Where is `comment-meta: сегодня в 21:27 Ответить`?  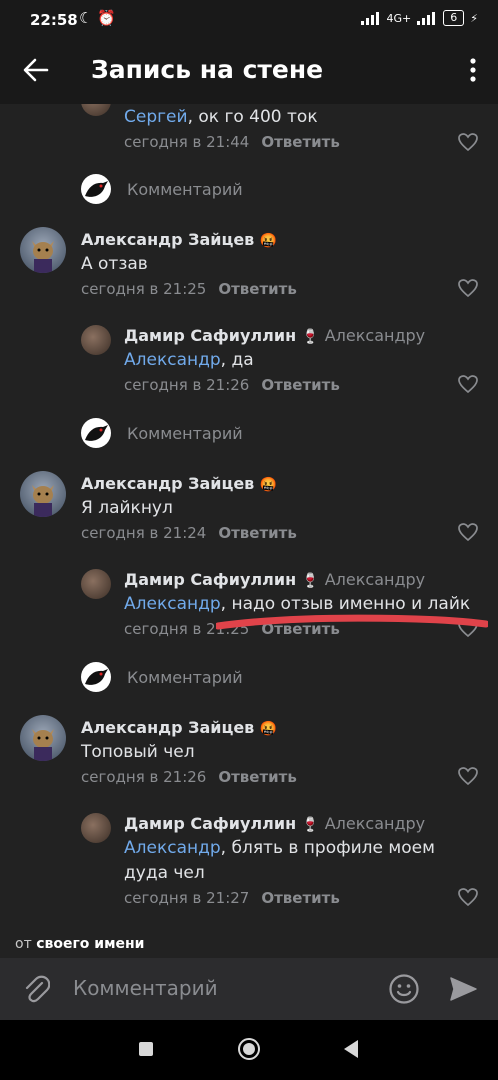 comment-meta: сегодня в 21:27 Ответить is located at coordinates (232, 898).